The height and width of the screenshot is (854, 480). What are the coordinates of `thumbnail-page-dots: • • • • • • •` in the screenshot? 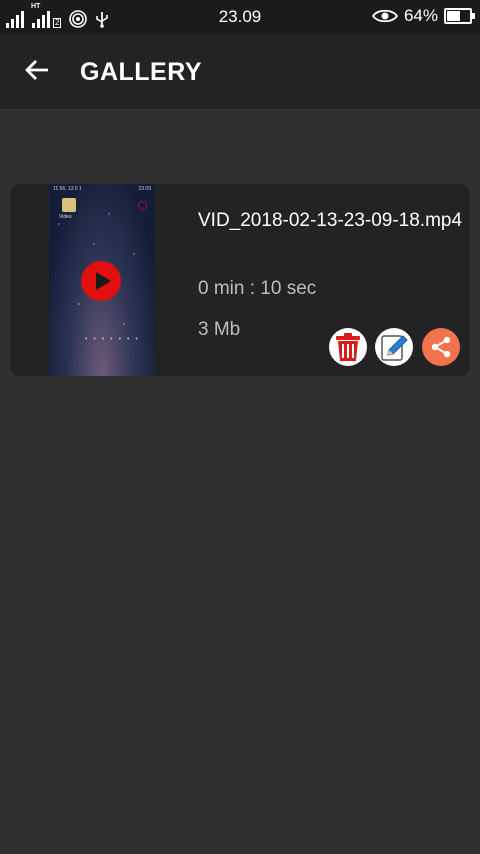 It's located at (112, 339).